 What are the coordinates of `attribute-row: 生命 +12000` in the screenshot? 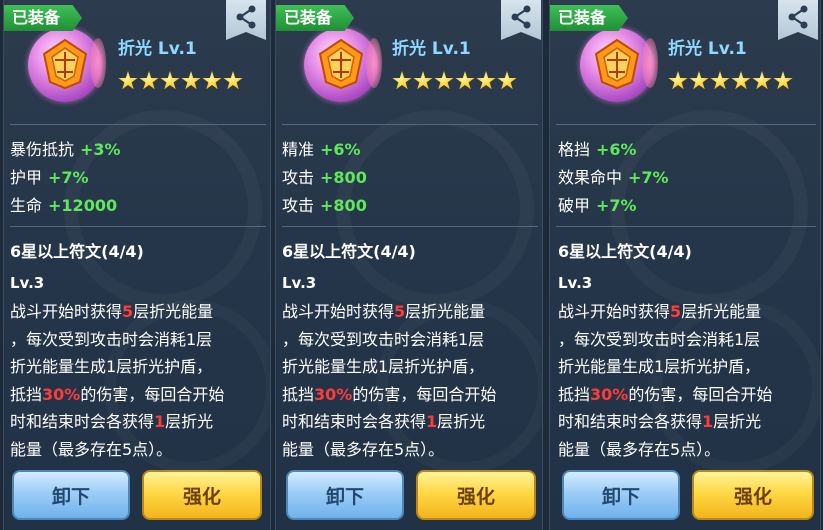 It's located at (65, 206).